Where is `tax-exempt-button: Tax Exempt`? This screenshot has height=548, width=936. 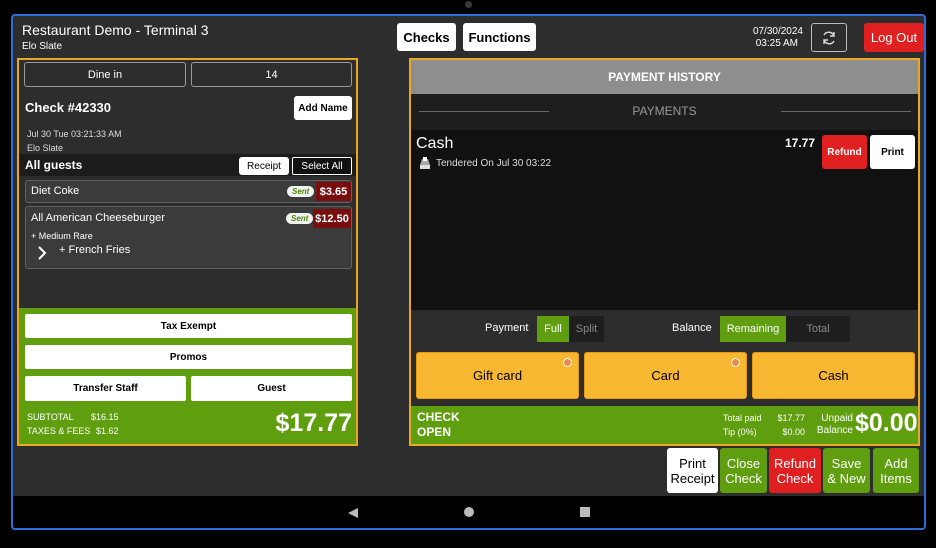
tax-exempt-button: Tax Exempt is located at coordinates (188, 326).